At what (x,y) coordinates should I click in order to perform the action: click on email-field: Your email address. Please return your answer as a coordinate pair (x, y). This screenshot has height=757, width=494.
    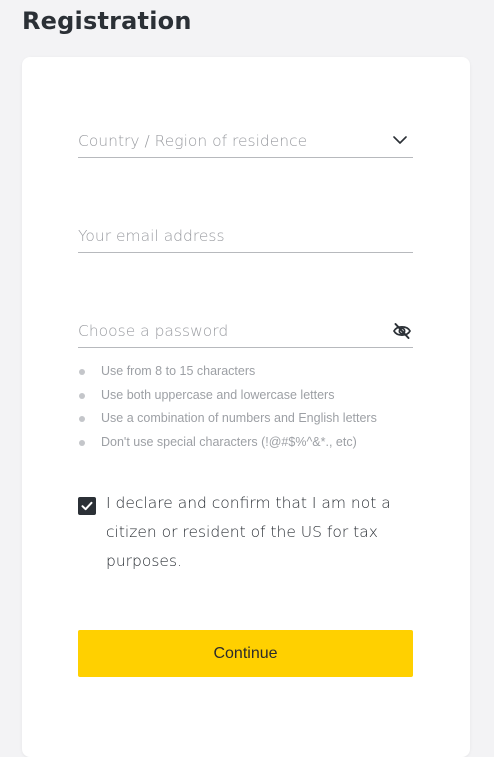
    Looking at the image, I should click on (245, 237).